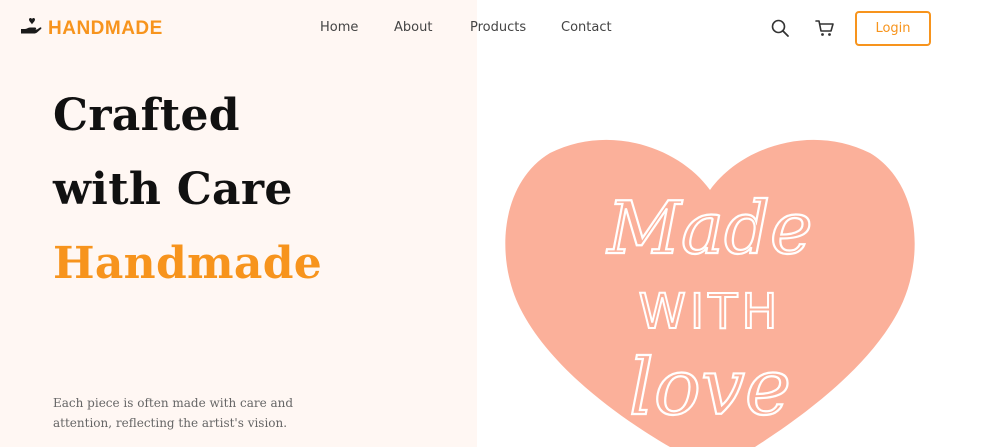 The image size is (1000, 447). Describe the element at coordinates (173, 189) in the screenshot. I see `hero-title-line2: with Care` at that location.